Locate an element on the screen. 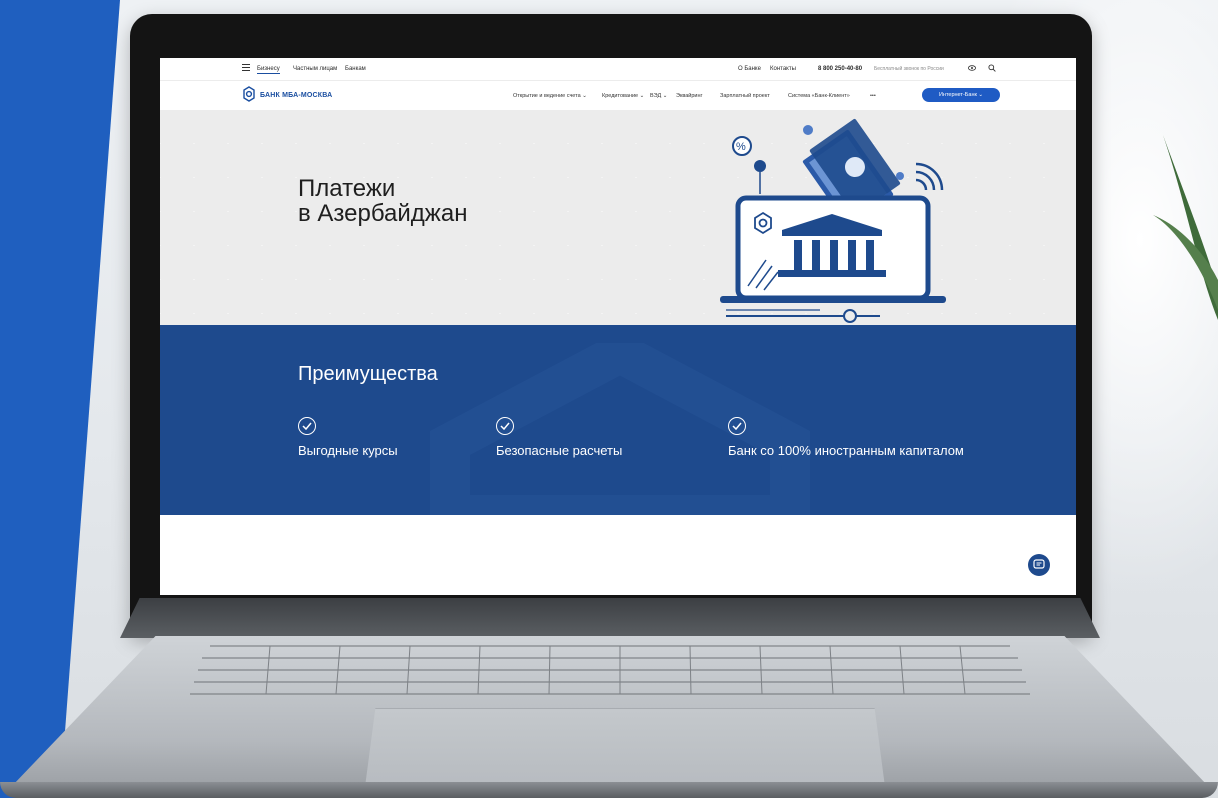 Image resolution: width=1218 pixels, height=798 pixels. phone-note: Бесплатный звонок по России is located at coordinates (909, 69).